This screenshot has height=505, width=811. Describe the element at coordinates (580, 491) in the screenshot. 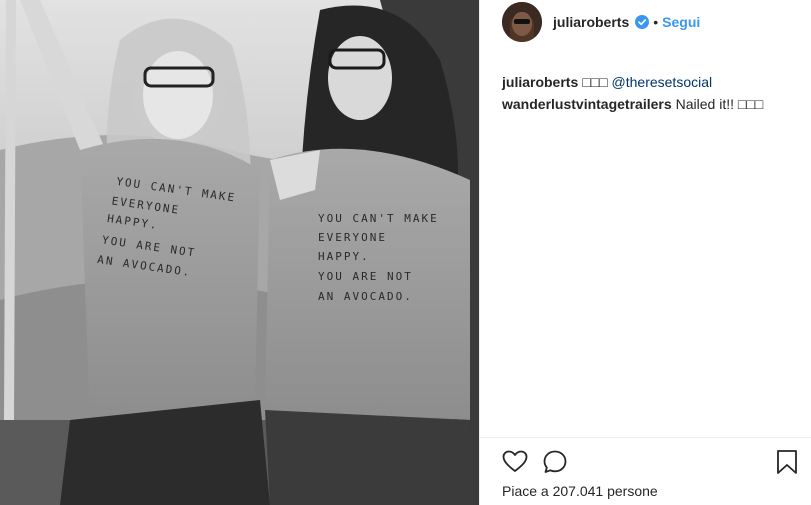

I see `likes-count: Piace a 207.041 persone` at that location.